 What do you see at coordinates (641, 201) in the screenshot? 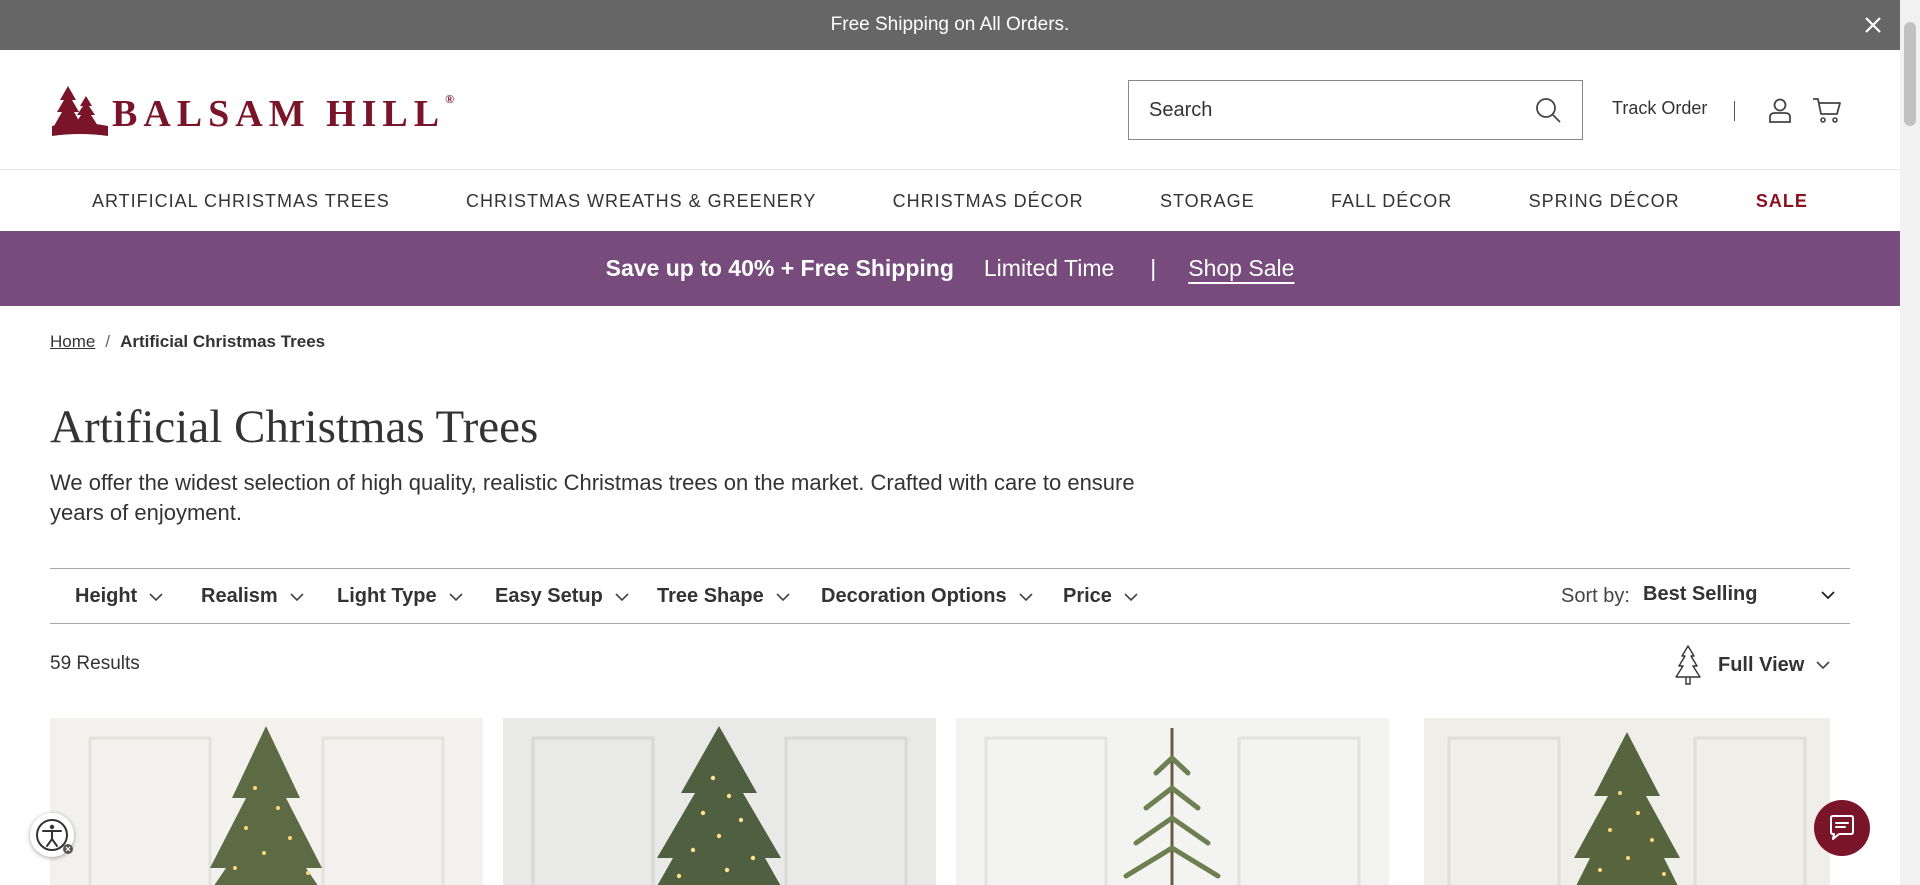
I see `nav-item-wreaths-greenery: CHRISTMAS WREATHS & GREENERY` at bounding box center [641, 201].